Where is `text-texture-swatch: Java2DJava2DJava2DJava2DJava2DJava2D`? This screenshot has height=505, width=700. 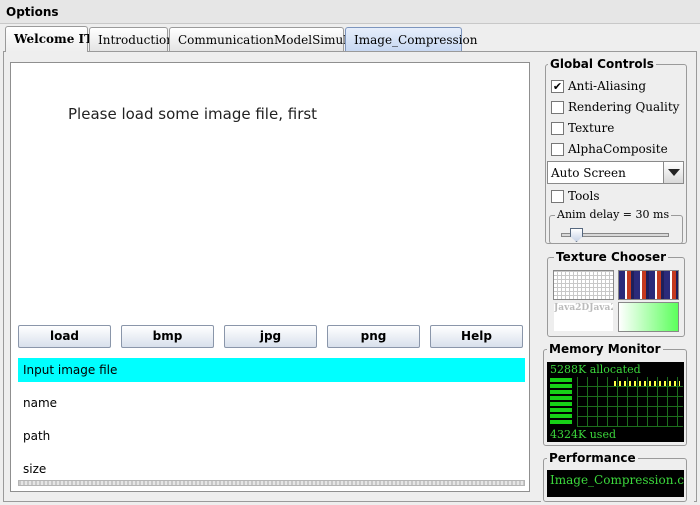 text-texture-swatch: Java2DJava2DJava2DJava2DJava2DJava2D is located at coordinates (583, 317).